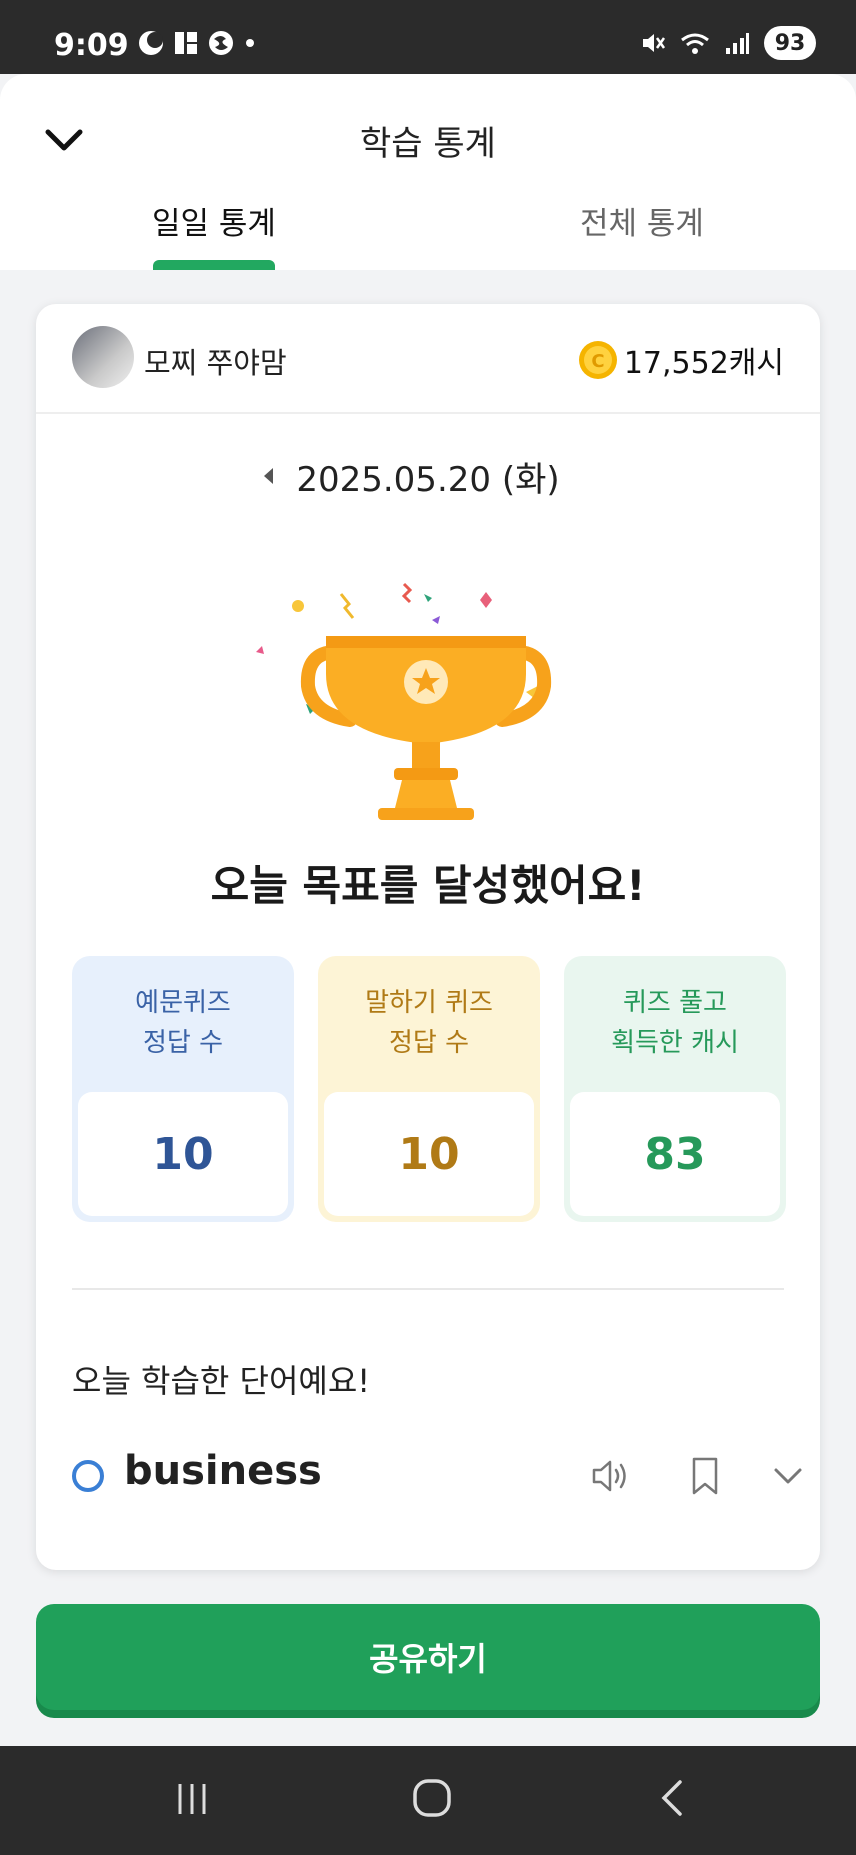 Image resolution: width=856 pixels, height=1855 pixels. I want to click on battery-badge: 93, so click(790, 43).